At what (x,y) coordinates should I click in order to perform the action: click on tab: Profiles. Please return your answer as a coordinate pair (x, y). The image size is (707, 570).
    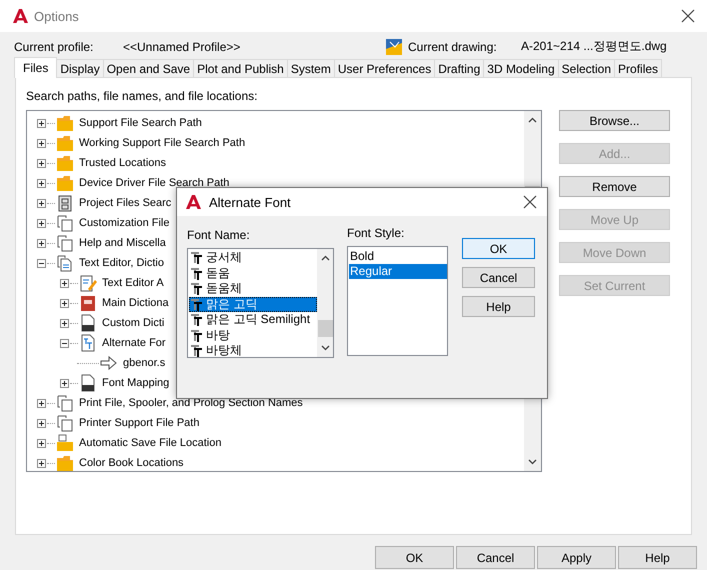
    Looking at the image, I should click on (638, 68).